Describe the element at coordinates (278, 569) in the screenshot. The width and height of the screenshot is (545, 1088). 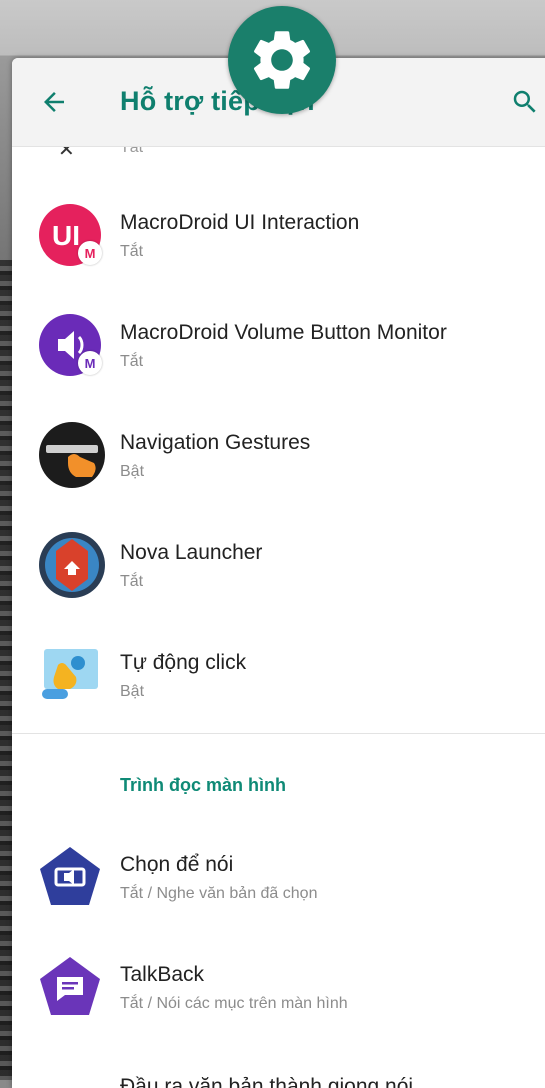
I see `list-item-nova-launcher: Nova Launcher Tắt` at that location.